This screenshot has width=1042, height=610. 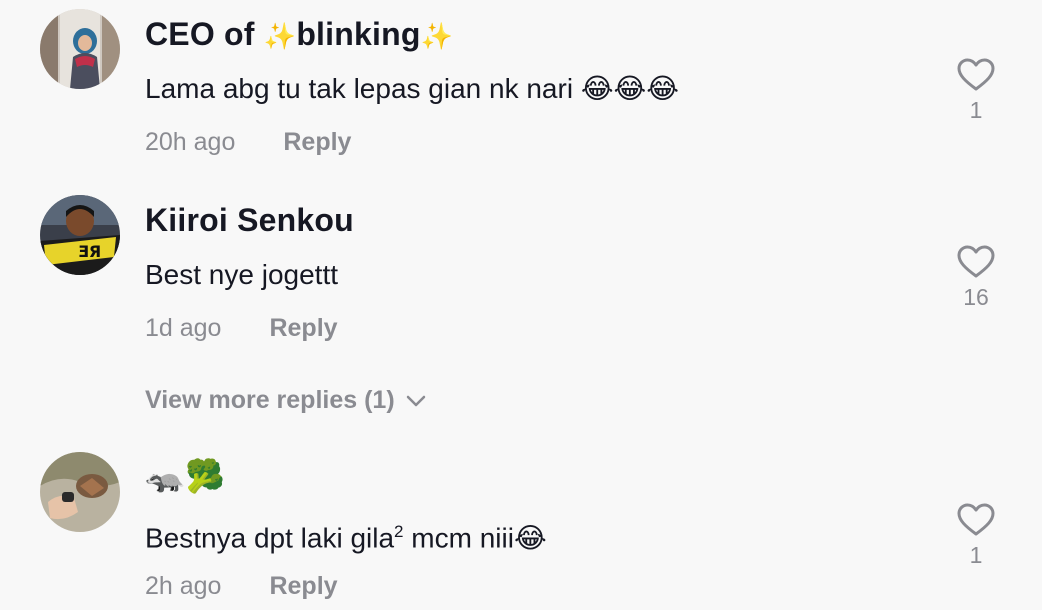 I want to click on like-count: 16, so click(x=976, y=297).